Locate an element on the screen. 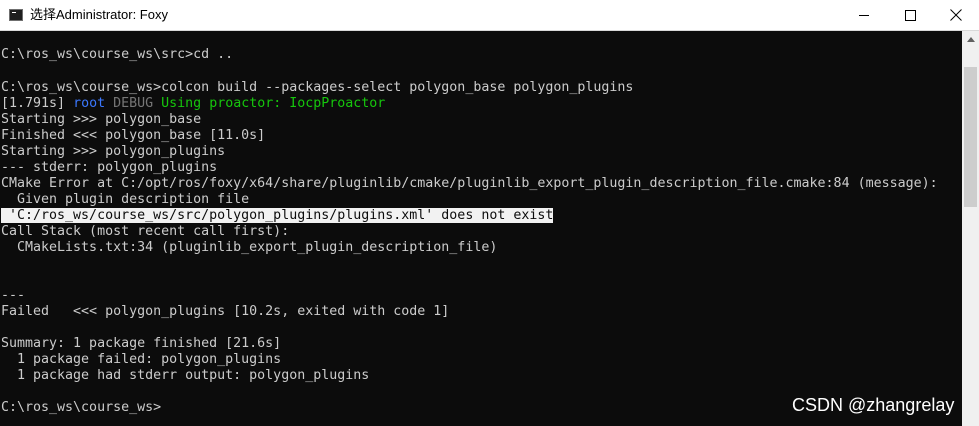  log-message: Using proactor: IocpProactor is located at coordinates (273, 103).